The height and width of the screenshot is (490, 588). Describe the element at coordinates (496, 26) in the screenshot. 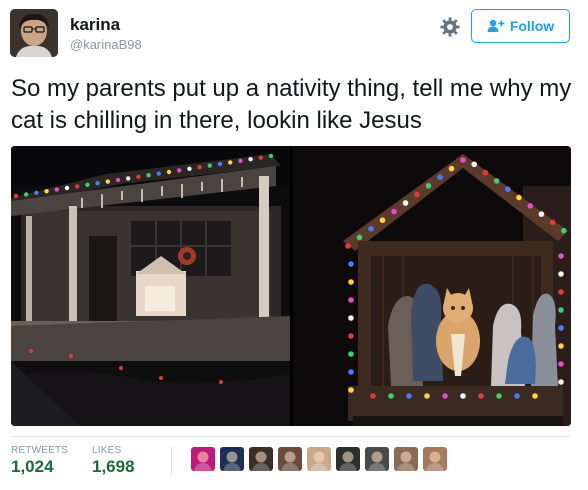

I see `add-user-icon` at that location.